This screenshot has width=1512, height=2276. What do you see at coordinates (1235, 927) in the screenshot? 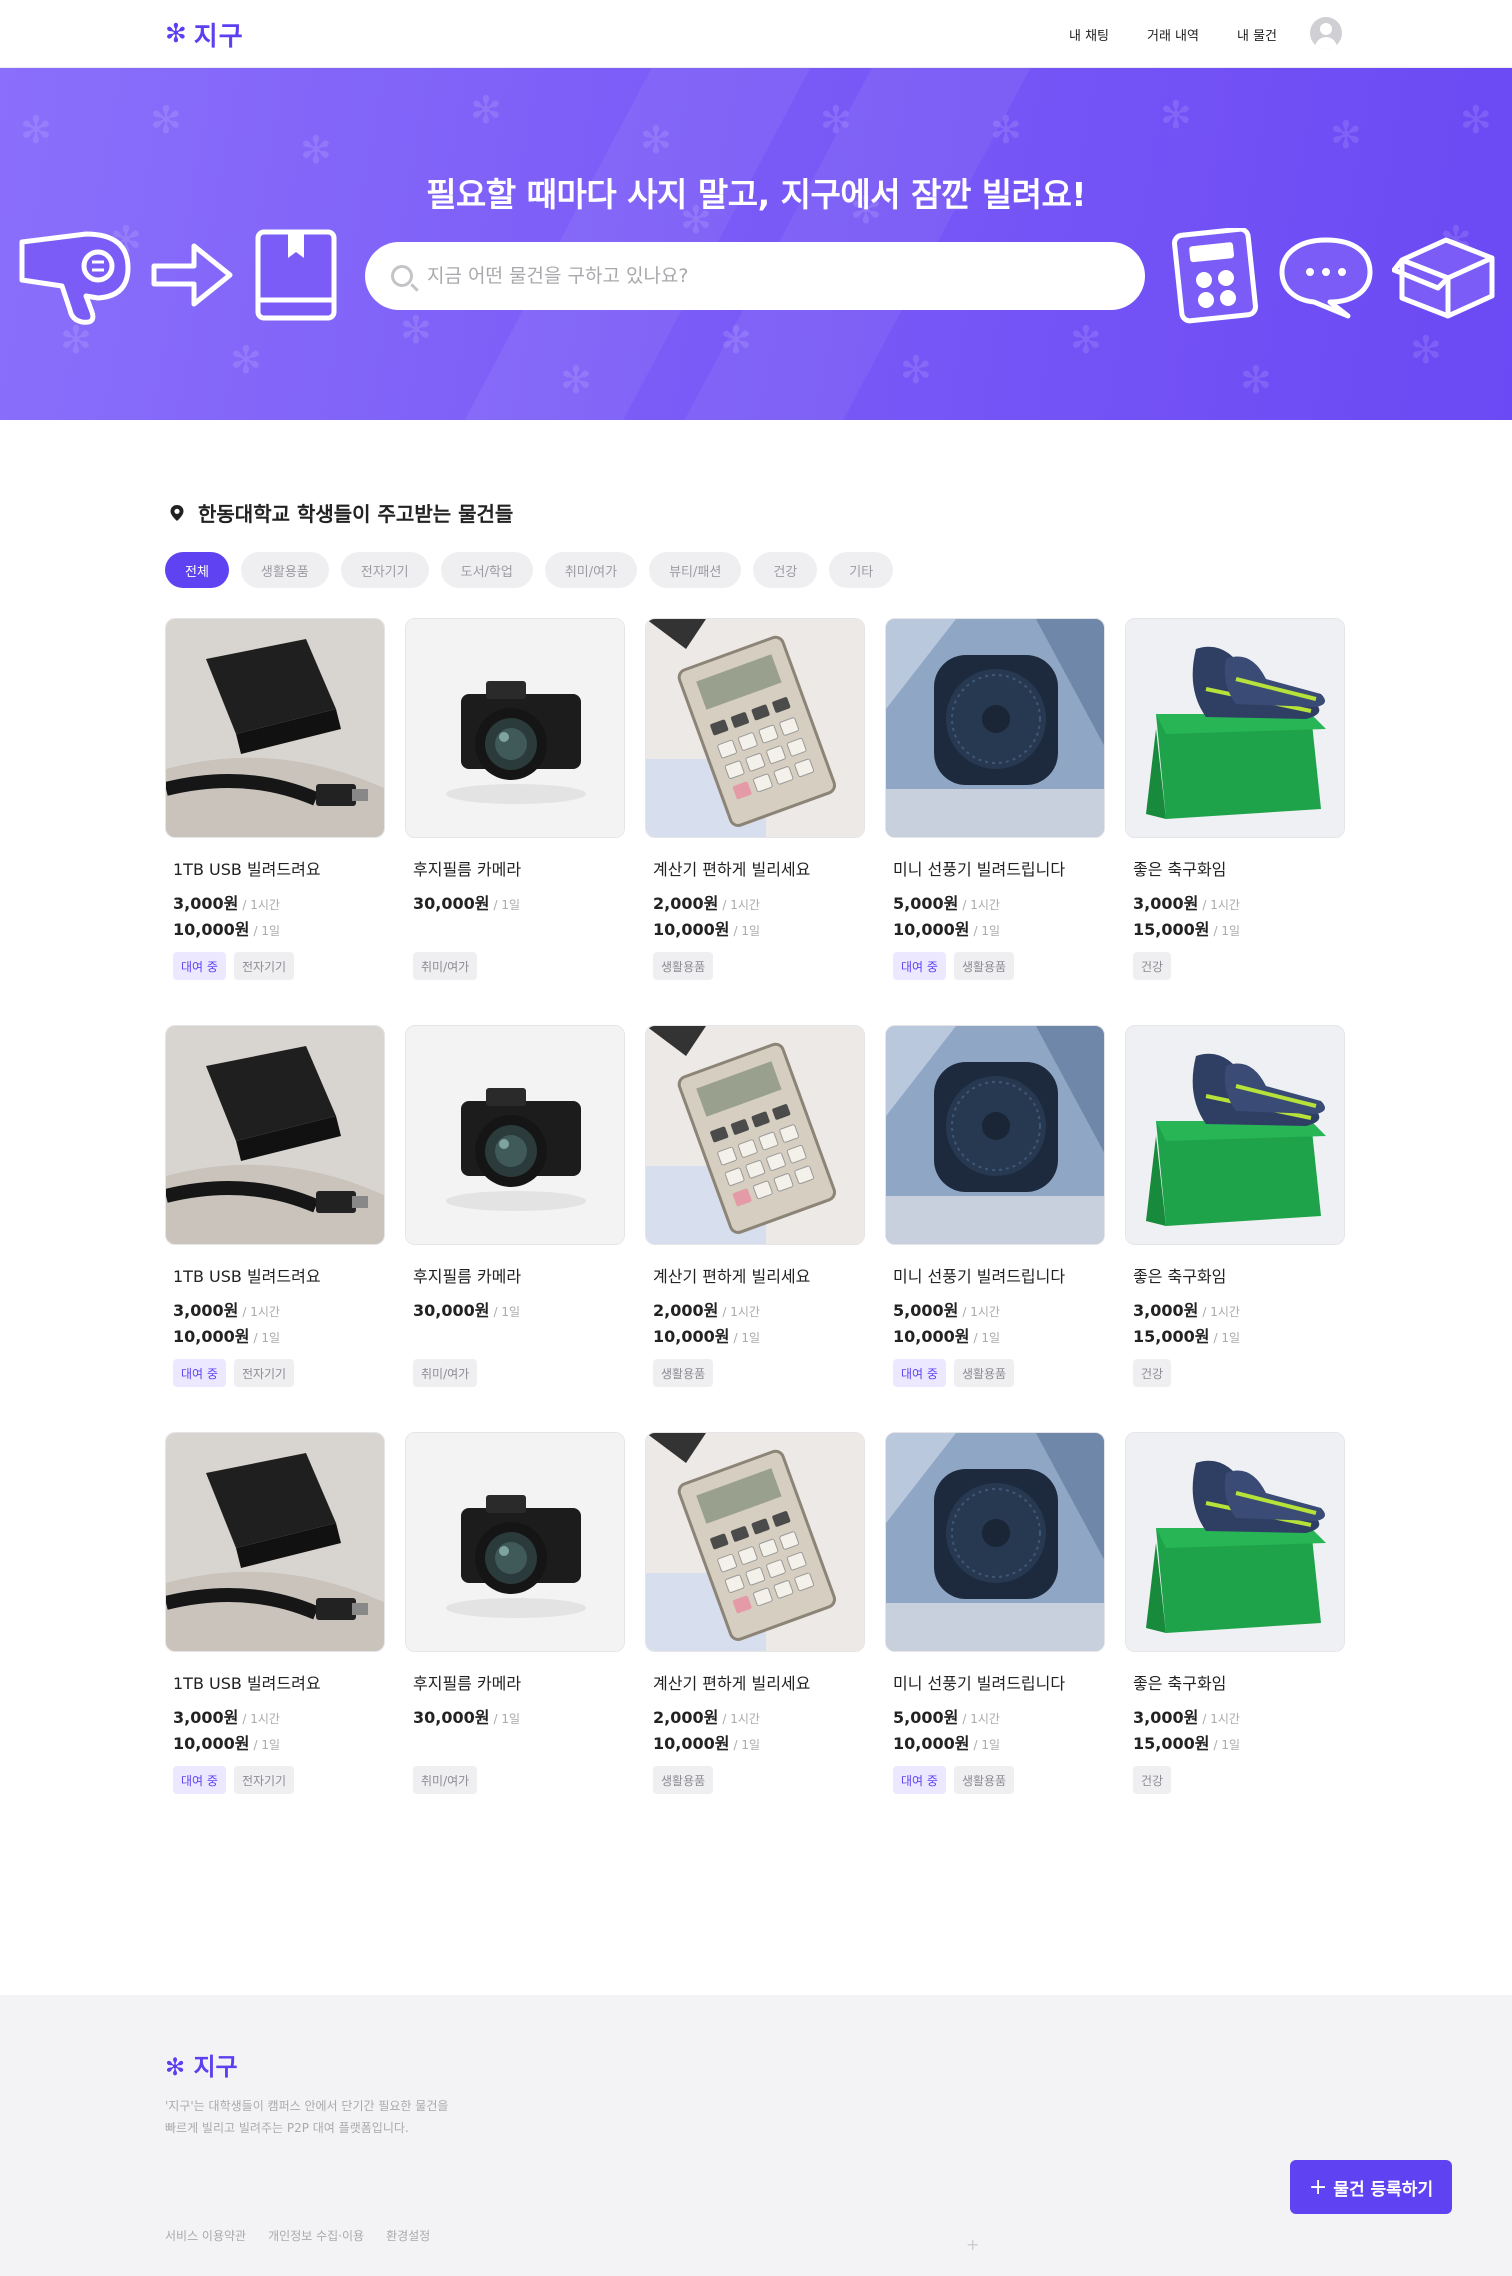
I see `product-price: 15,000원/ 1일` at bounding box center [1235, 927].